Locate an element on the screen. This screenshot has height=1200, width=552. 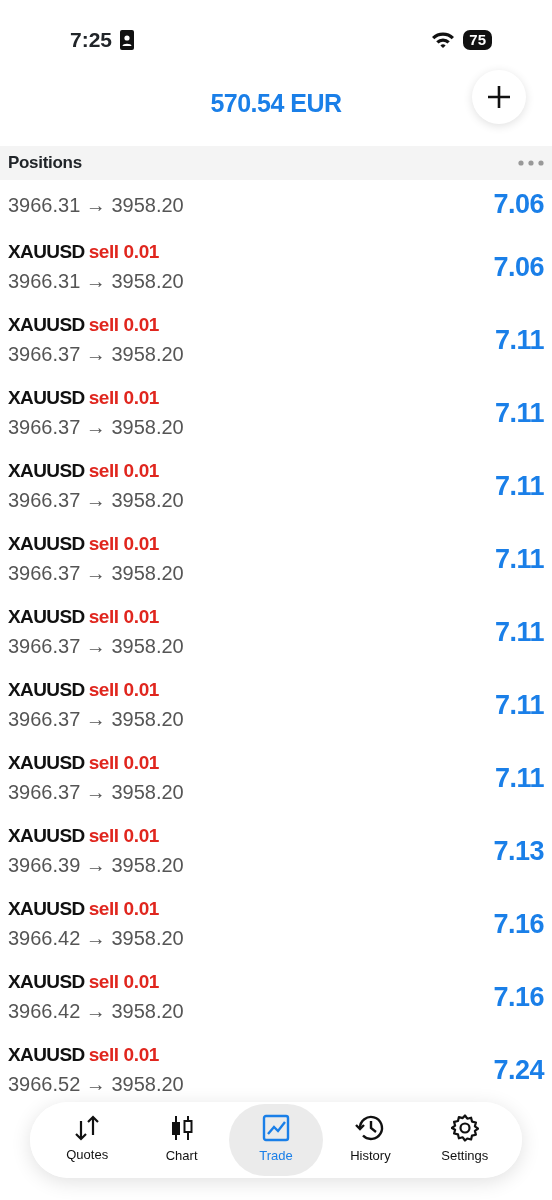
clock-time: 7:25 is located at coordinates (91, 40).